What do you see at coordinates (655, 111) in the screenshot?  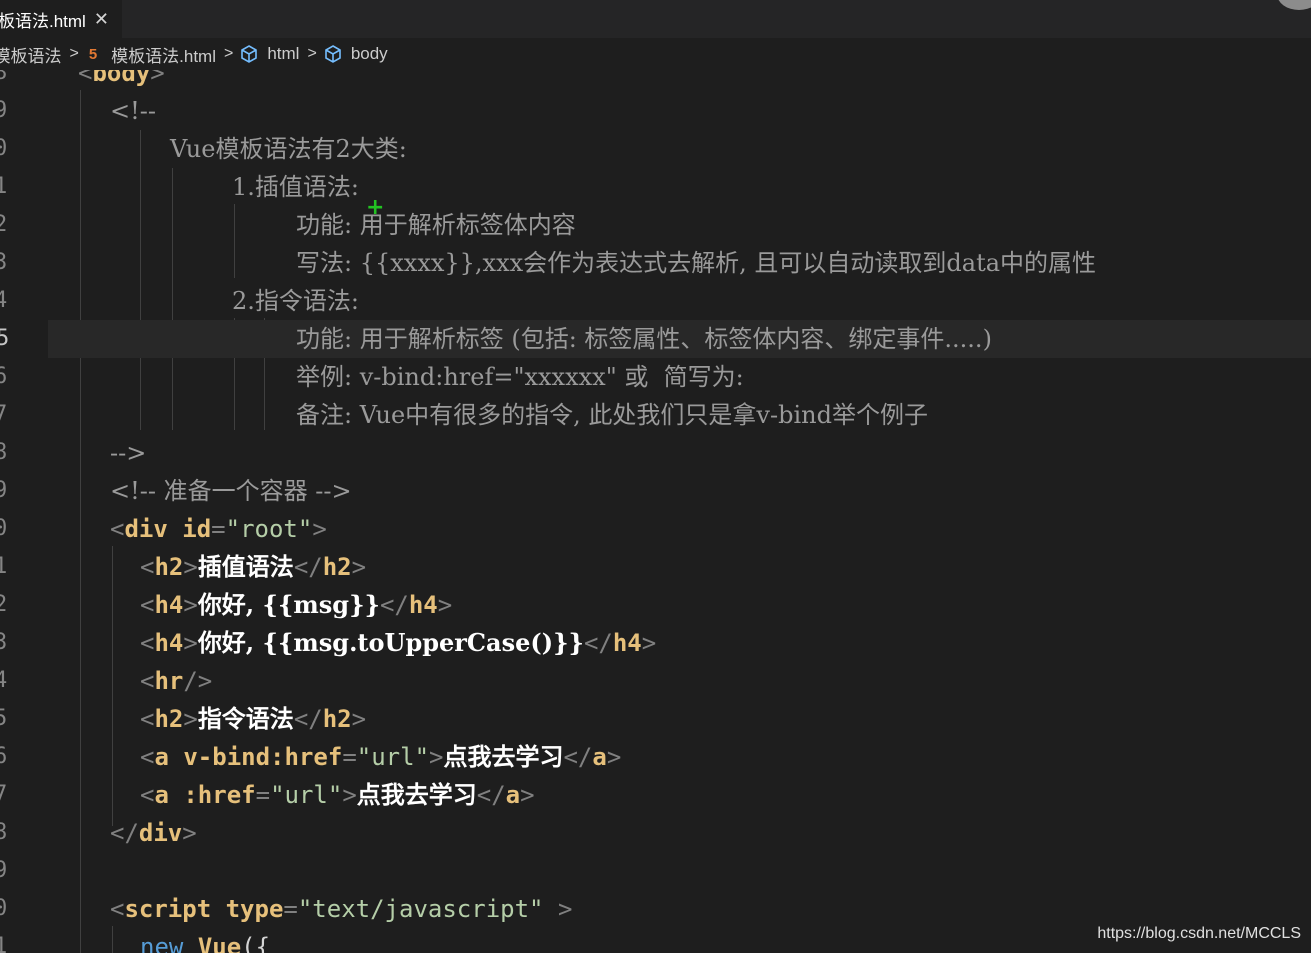 I see `code-line: 9 <!--` at bounding box center [655, 111].